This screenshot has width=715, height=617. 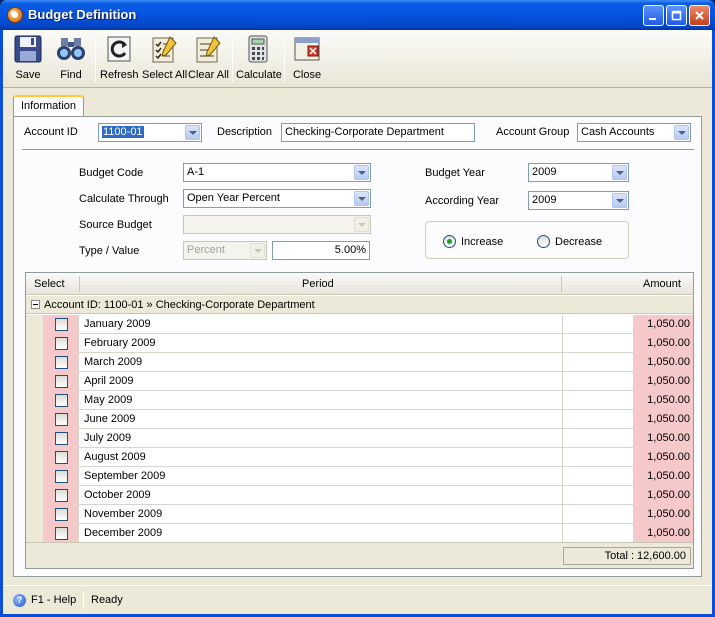 I want to click on account-id-label: Account ID, so click(x=51, y=132).